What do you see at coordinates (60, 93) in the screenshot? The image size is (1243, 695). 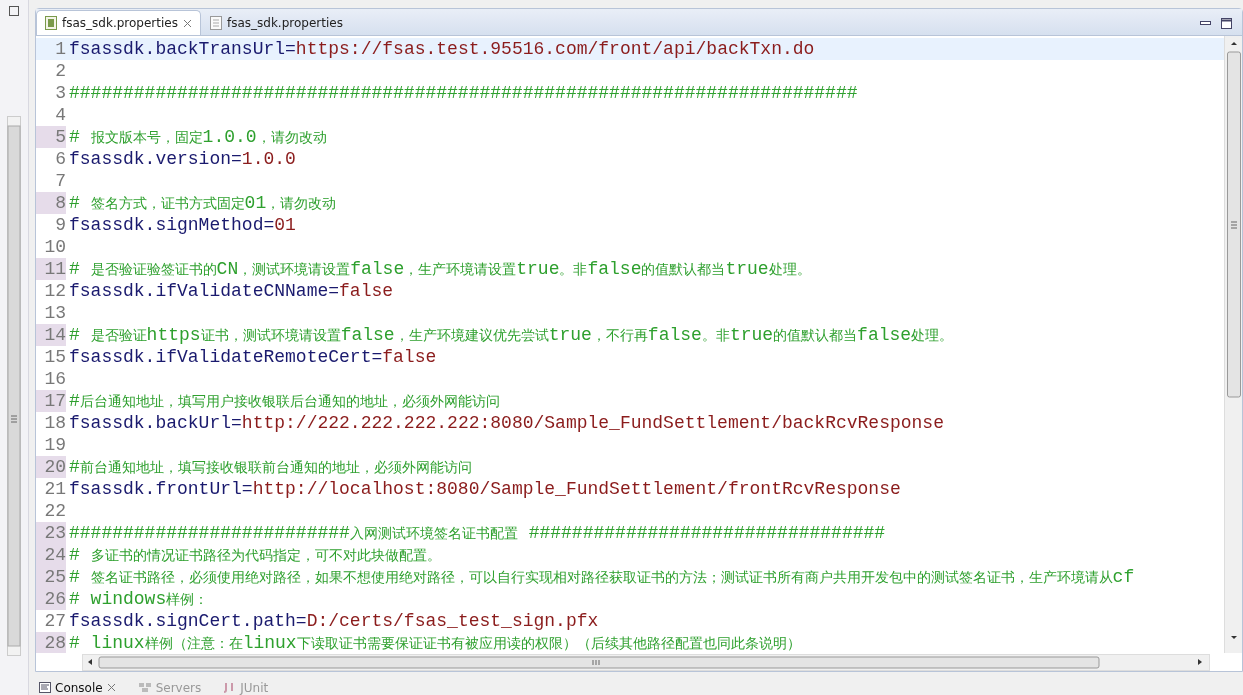 I see `line-number: 3` at bounding box center [60, 93].